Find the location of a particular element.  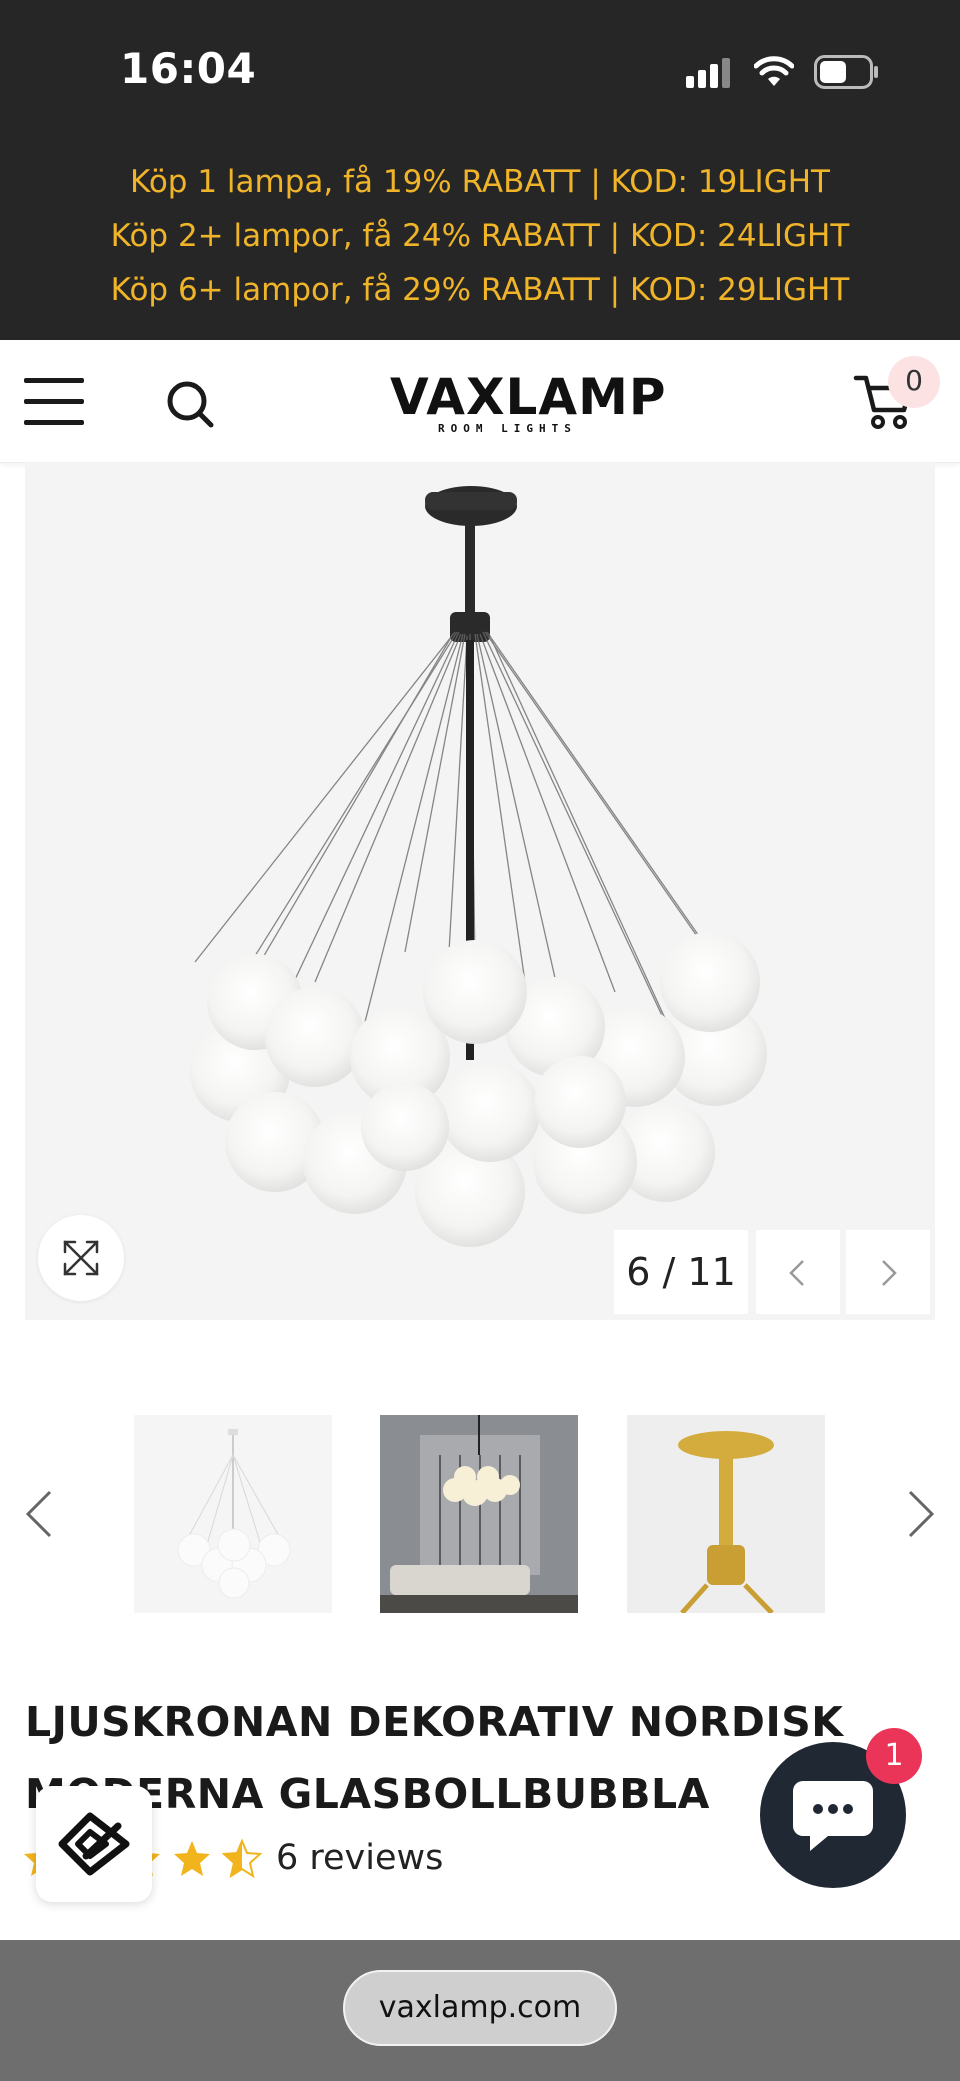

image-next-button is located at coordinates (888, 1272).